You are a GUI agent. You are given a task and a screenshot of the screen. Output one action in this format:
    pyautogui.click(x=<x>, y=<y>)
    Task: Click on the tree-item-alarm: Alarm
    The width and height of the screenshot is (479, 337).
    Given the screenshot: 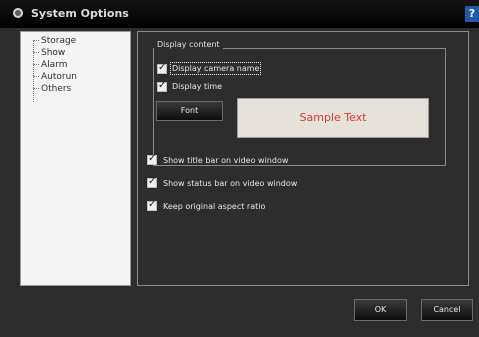 What is the action you would take?
    pyautogui.click(x=50, y=66)
    